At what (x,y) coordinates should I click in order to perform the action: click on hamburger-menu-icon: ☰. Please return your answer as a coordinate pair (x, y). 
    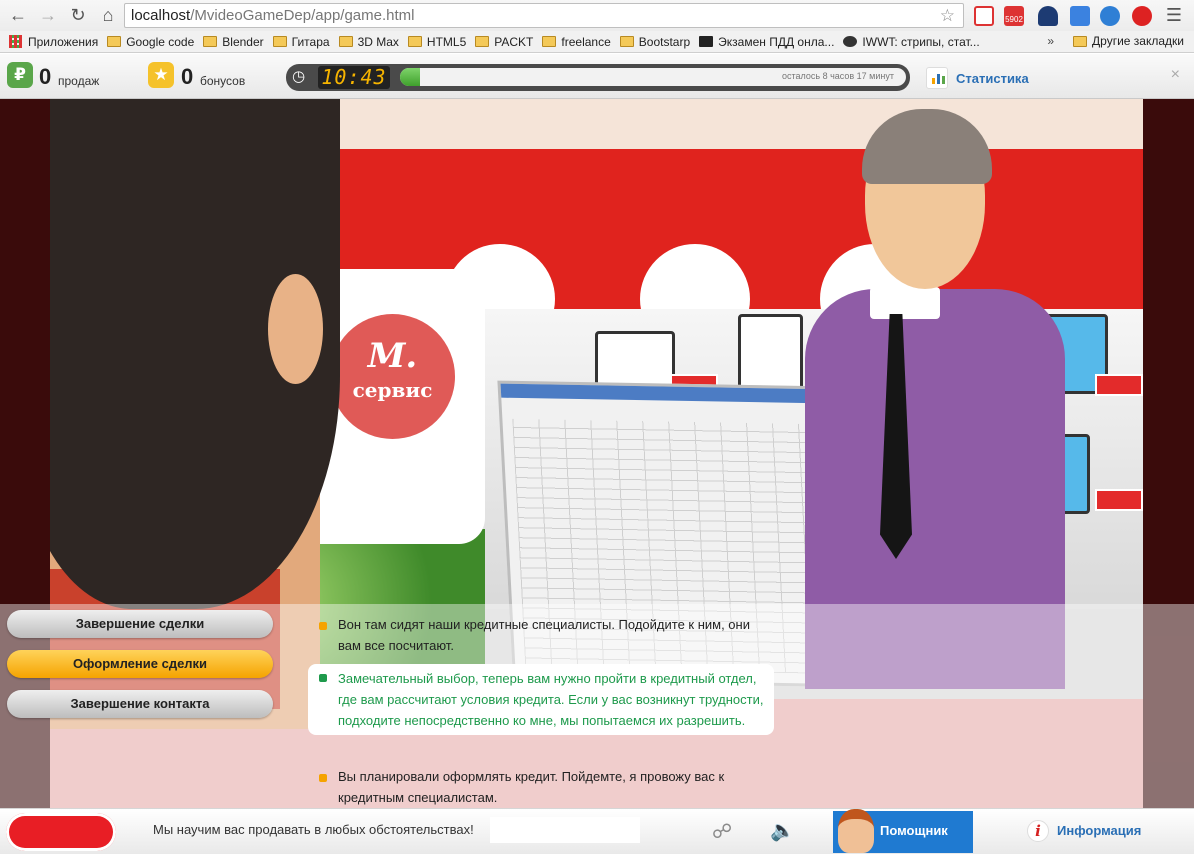
    Looking at the image, I should click on (1174, 15).